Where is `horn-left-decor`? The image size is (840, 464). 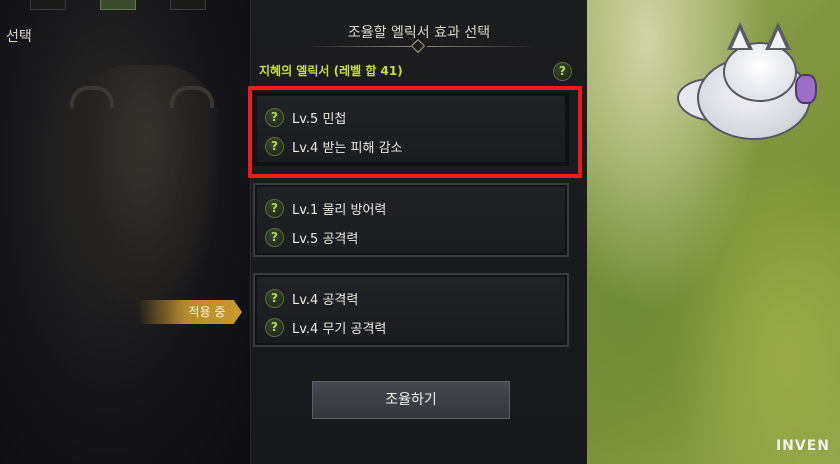
horn-left-decor is located at coordinates (92, 97).